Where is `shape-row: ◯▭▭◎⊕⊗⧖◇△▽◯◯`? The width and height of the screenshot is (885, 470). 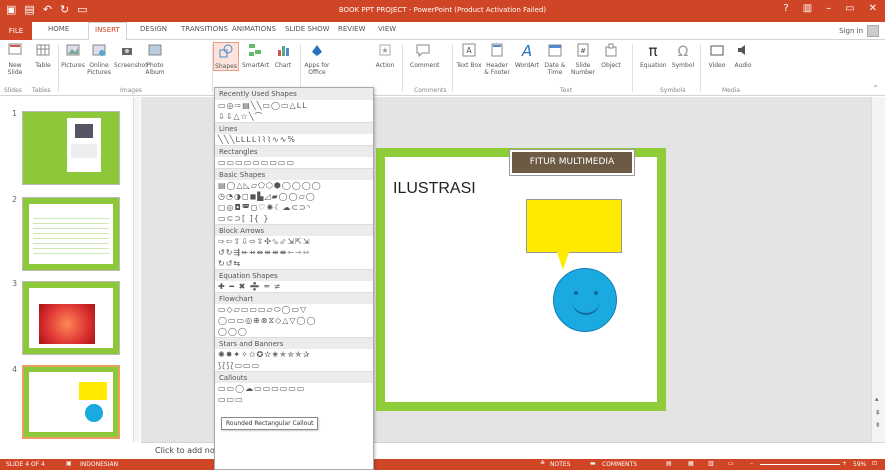
shape-row: ◯▭▭◎⊕⊗⧖◇△▽◯◯ is located at coordinates (294, 320).